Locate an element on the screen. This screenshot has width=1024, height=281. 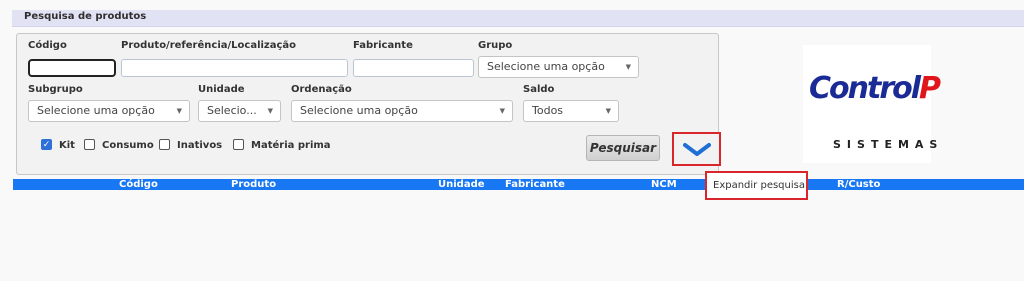
column-header-ncm: NCM is located at coordinates (664, 184).